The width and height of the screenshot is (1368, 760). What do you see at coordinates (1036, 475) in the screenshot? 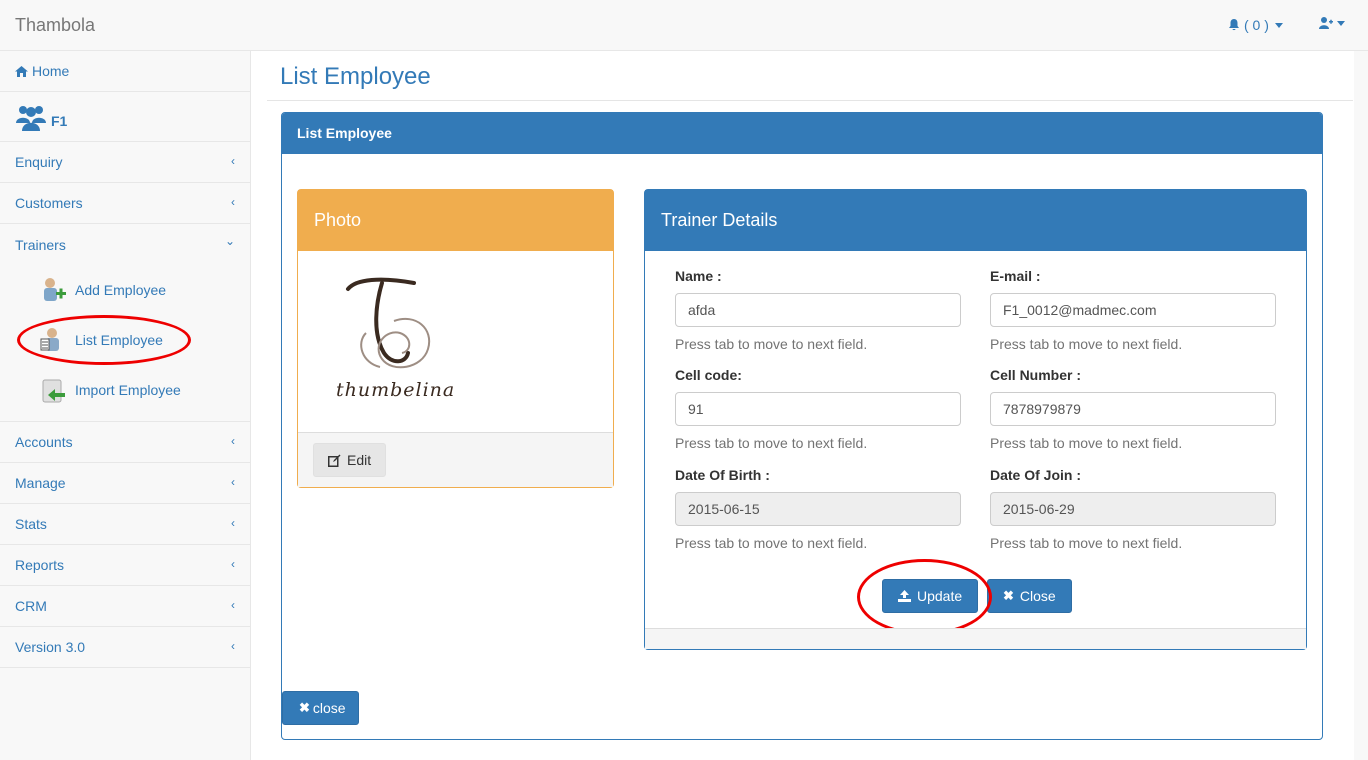
I see `doj-label: Date Of Join :` at bounding box center [1036, 475].